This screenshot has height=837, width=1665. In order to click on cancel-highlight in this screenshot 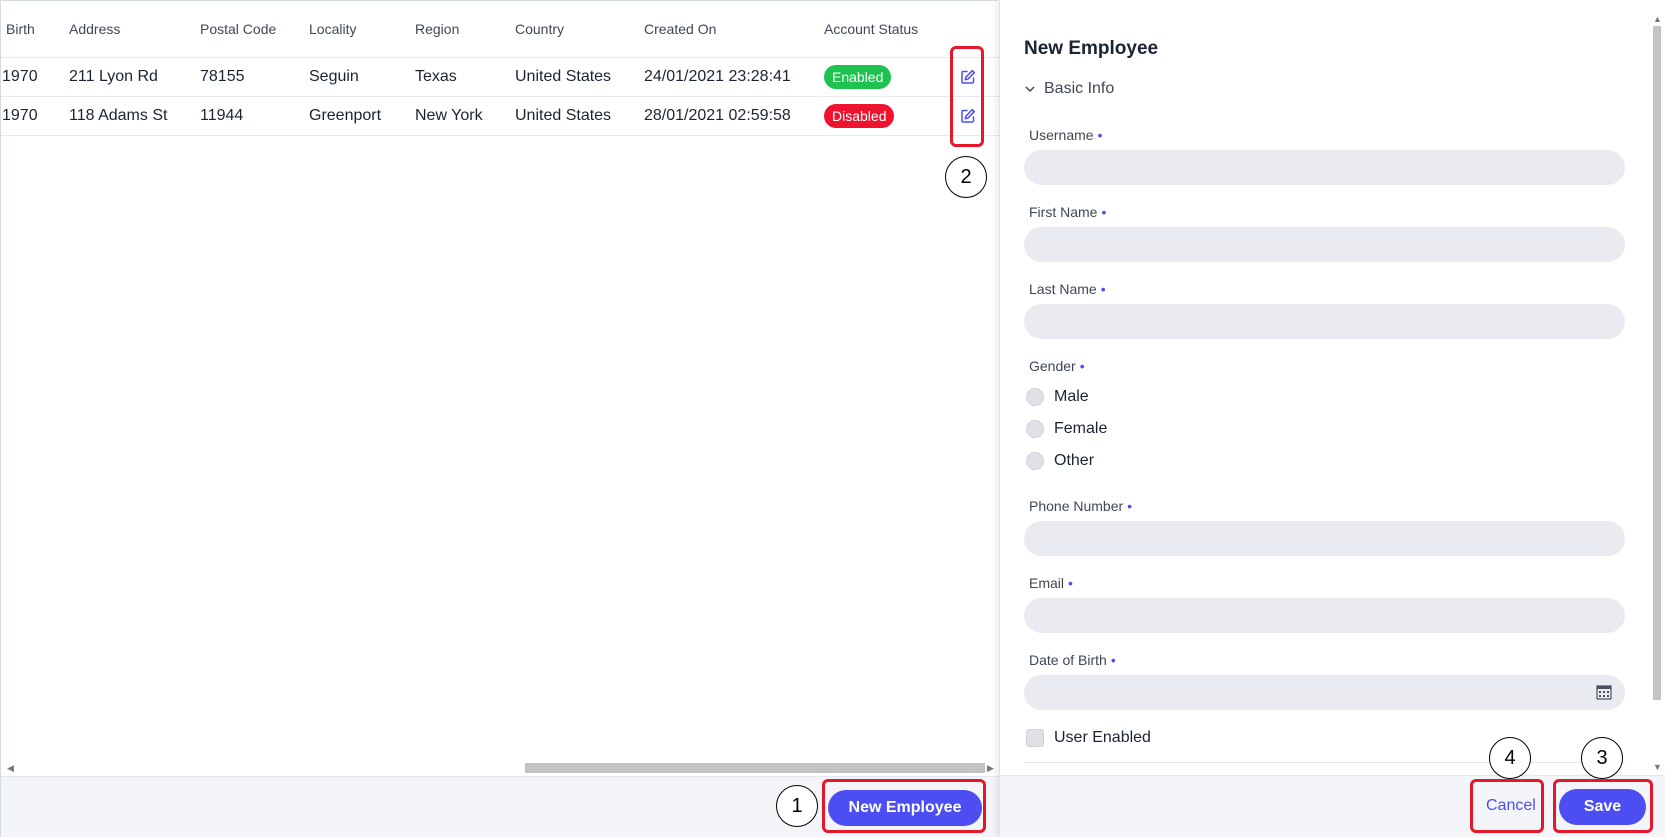, I will do `click(1507, 806)`.